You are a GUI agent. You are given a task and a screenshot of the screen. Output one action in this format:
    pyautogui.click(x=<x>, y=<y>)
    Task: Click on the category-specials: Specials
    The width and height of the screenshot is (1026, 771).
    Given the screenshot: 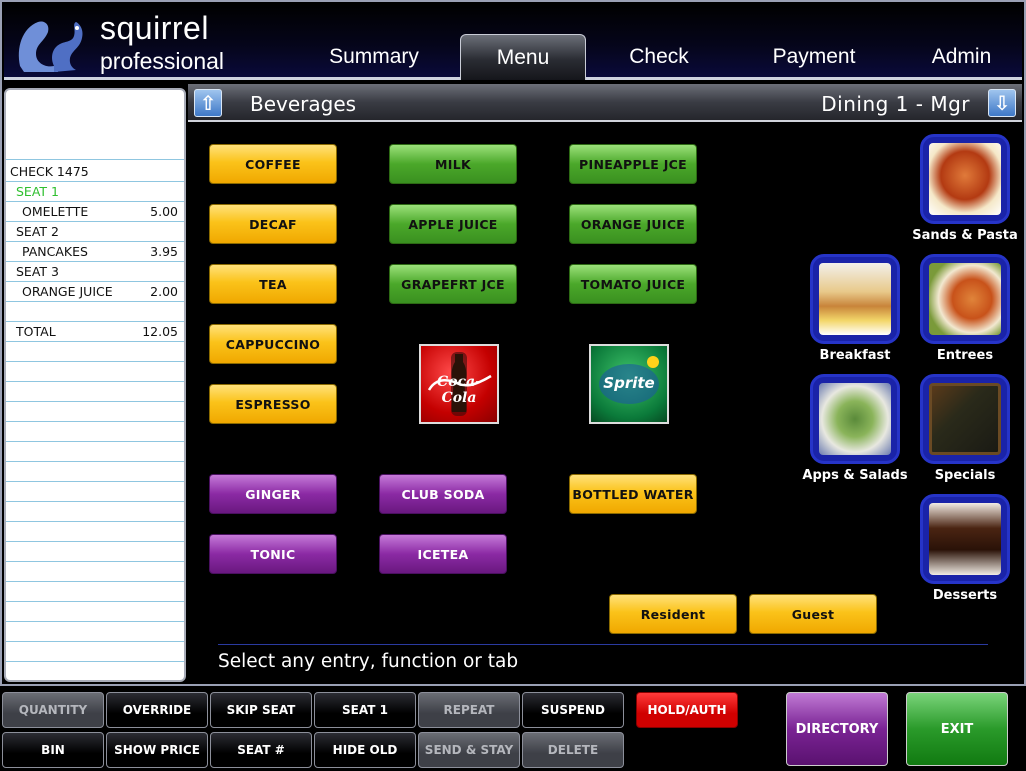 What is the action you would take?
    pyautogui.click(x=965, y=428)
    